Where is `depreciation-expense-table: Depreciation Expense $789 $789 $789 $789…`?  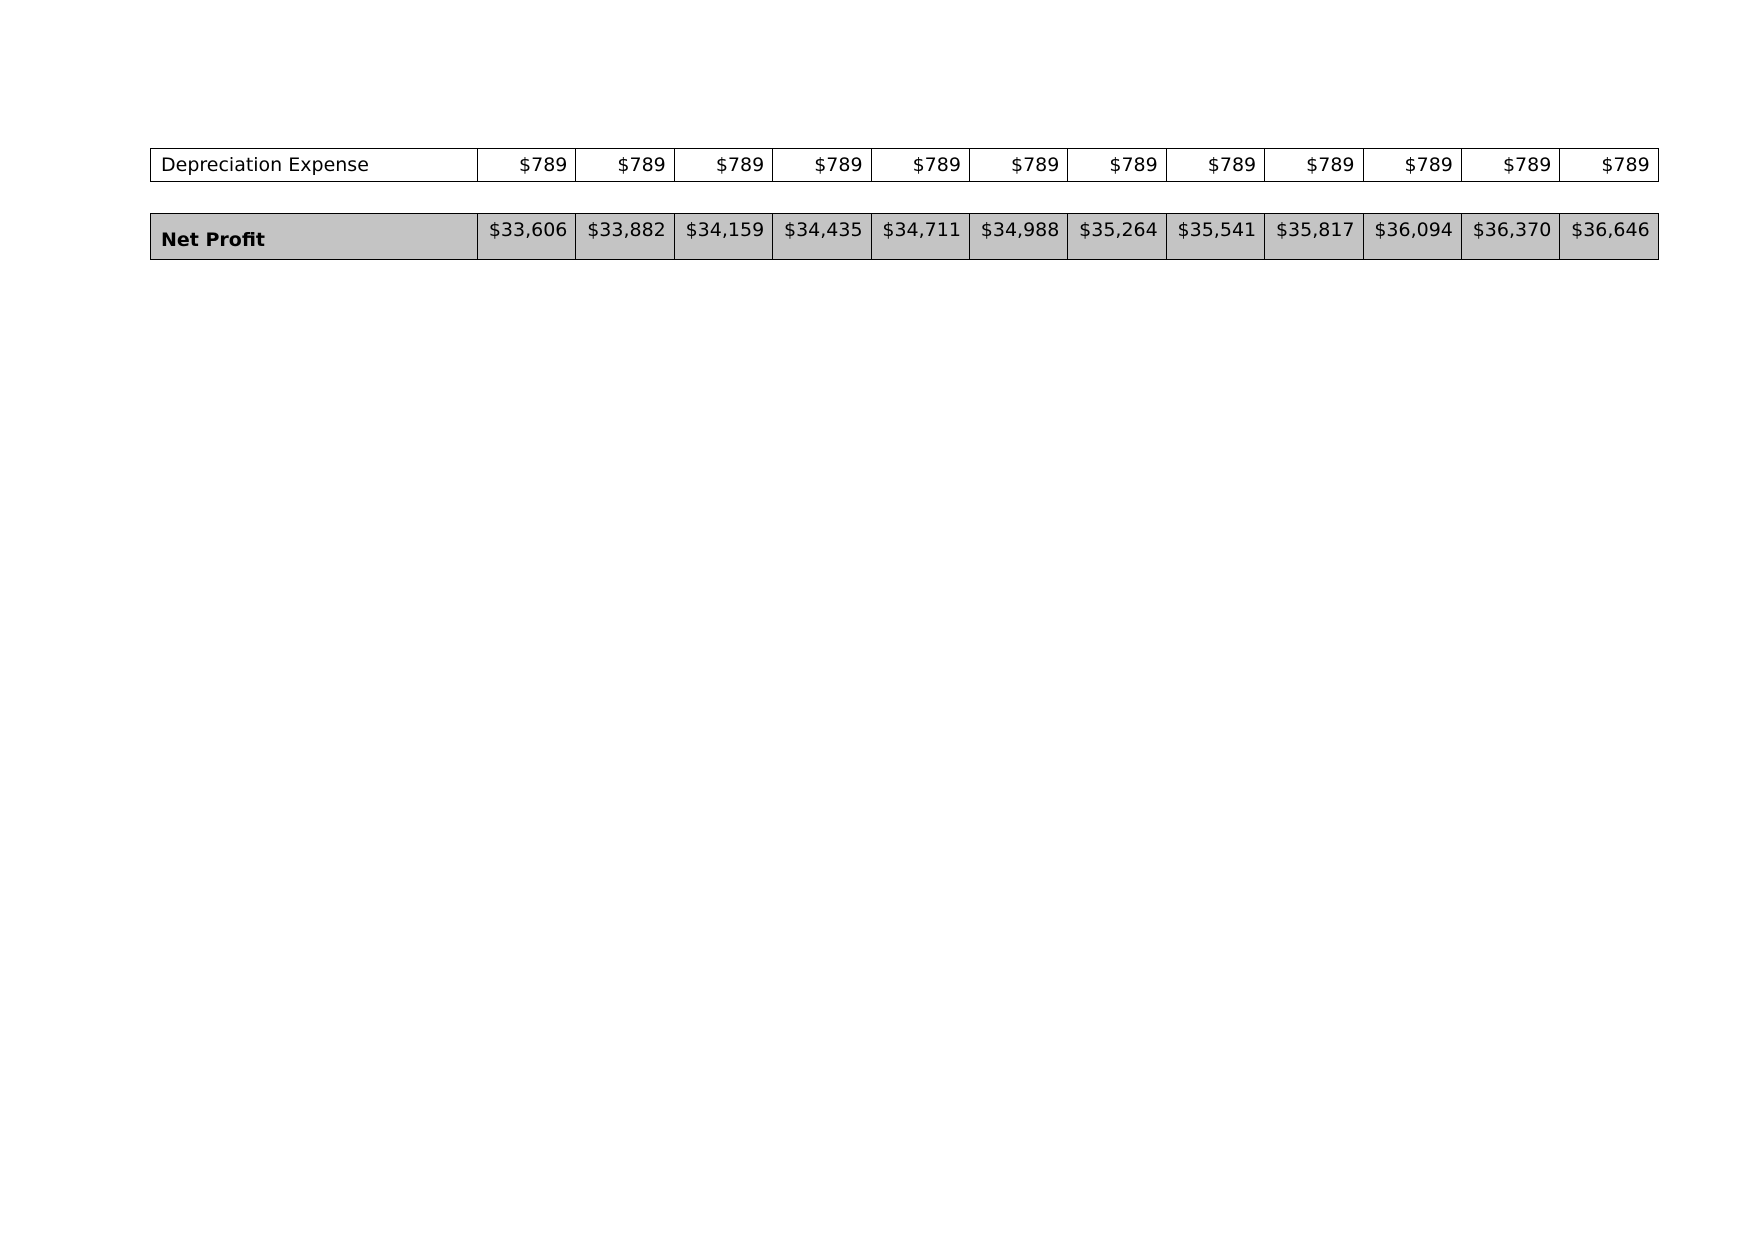 depreciation-expense-table: Depreciation Expense $789 $789 $789 $789… is located at coordinates (904, 165).